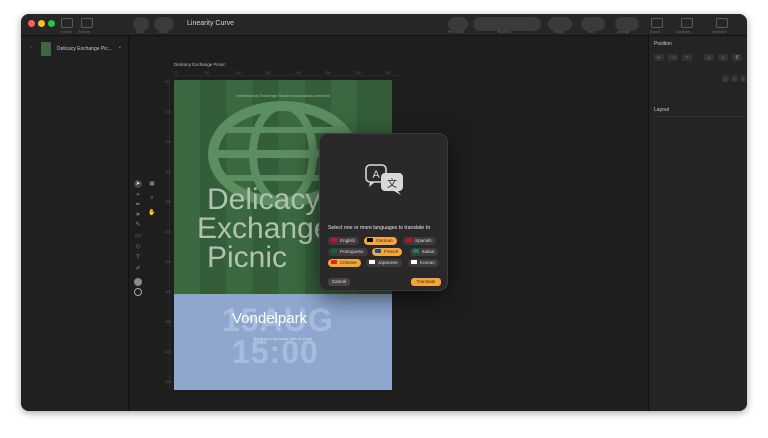 This screenshot has height=438, width=768. Describe the element at coordinates (152, 213) in the screenshot. I see `hand-tool-icon: ✋` at that location.